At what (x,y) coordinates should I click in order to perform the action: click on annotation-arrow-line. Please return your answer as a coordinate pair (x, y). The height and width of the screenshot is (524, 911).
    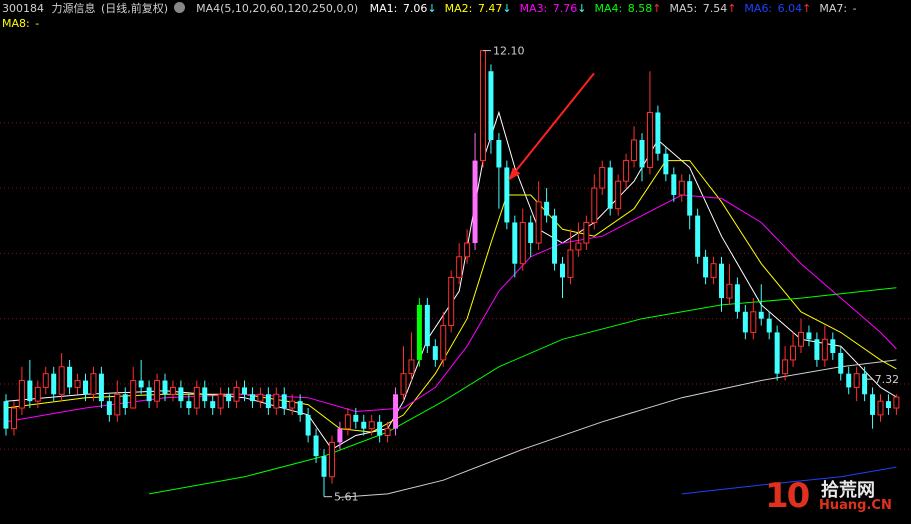
    Looking at the image, I should click on (554, 123).